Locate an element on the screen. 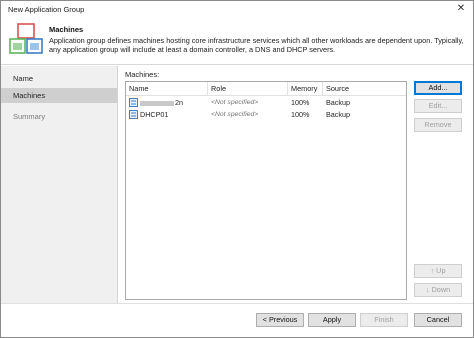  sidebar-item-name: Name is located at coordinates (59, 78).